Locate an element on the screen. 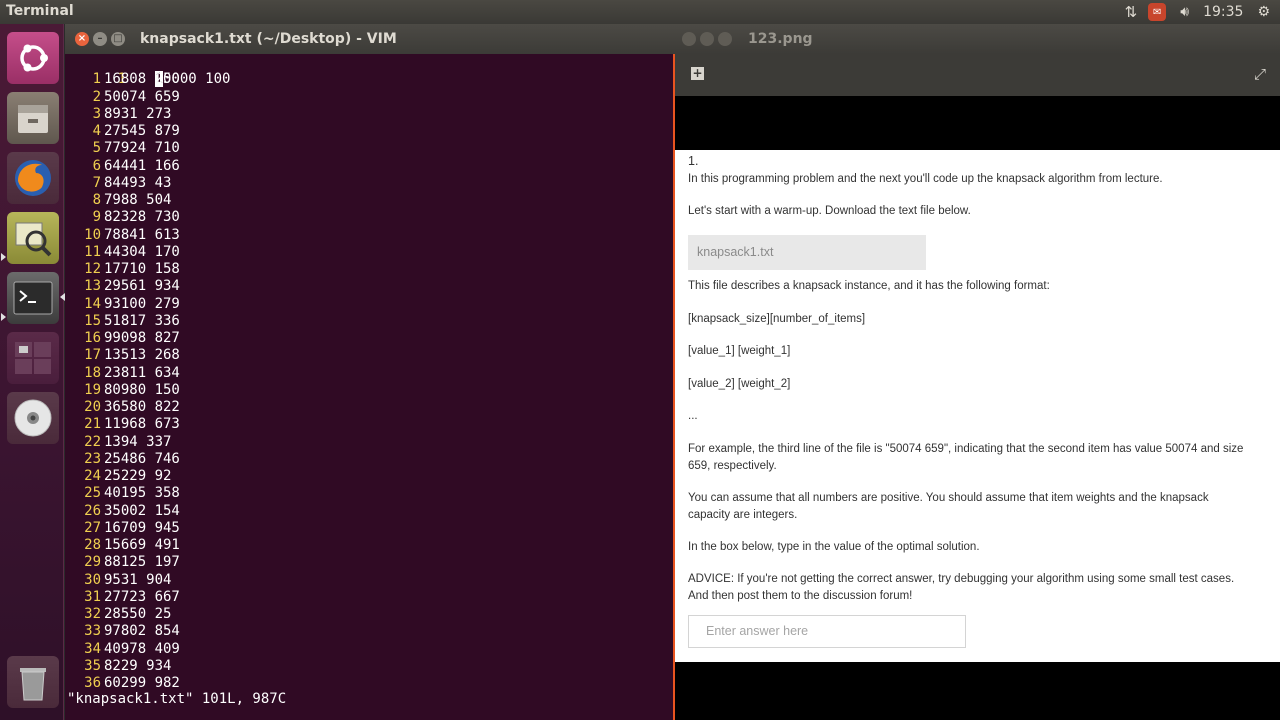 The height and width of the screenshot is (720, 1280). vim-line: 19 80980 150 is located at coordinates (122, 390).